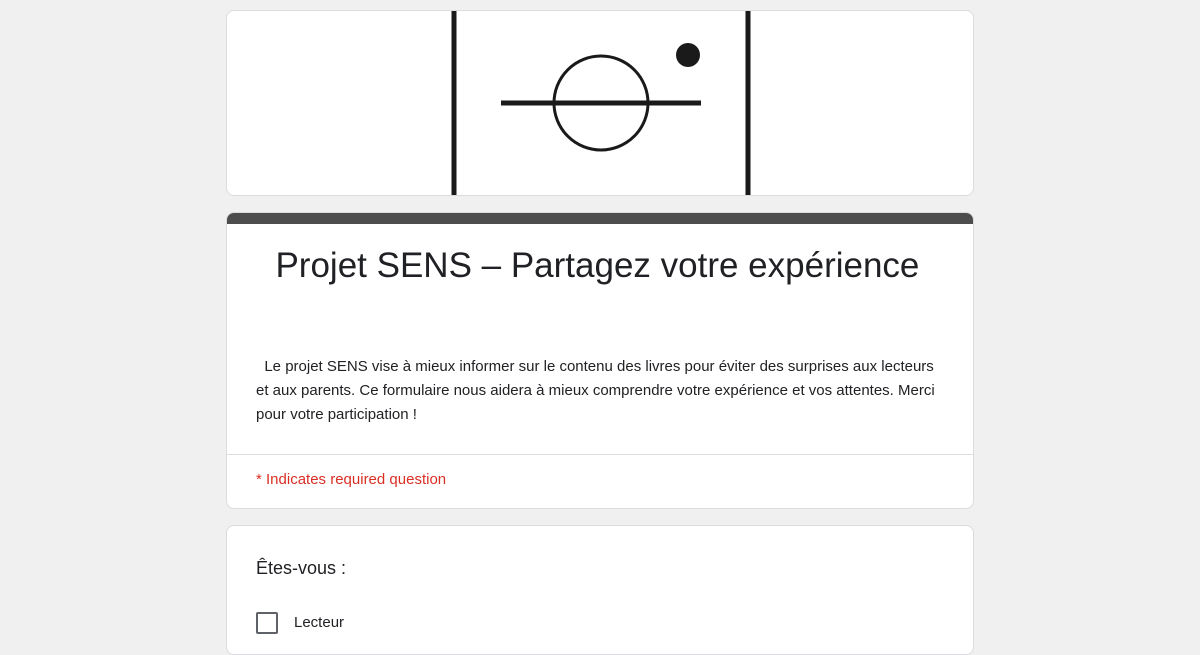 Image resolution: width=1200 pixels, height=655 pixels. I want to click on option-lecteur: Lecteur, so click(300, 623).